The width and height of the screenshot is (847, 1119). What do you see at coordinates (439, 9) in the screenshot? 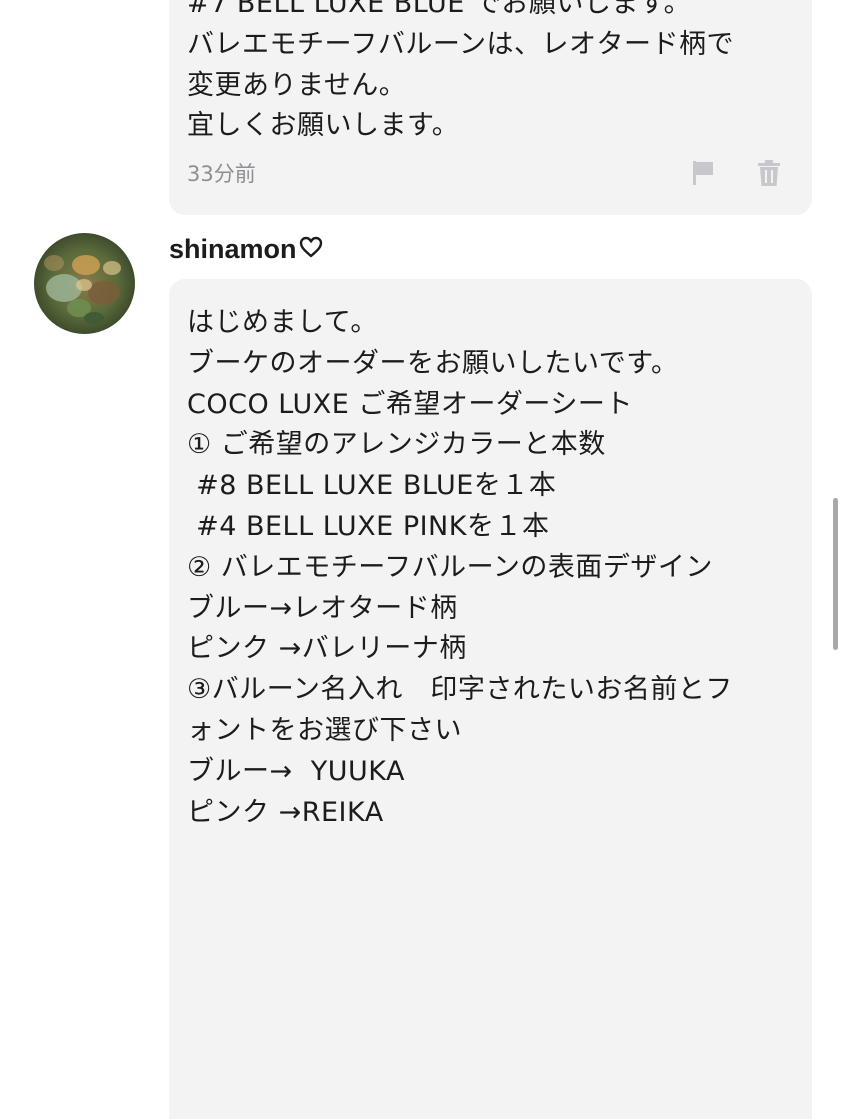
I see `message-line: #7 BELL LUXE BLUE でお願いします。` at bounding box center [439, 9].